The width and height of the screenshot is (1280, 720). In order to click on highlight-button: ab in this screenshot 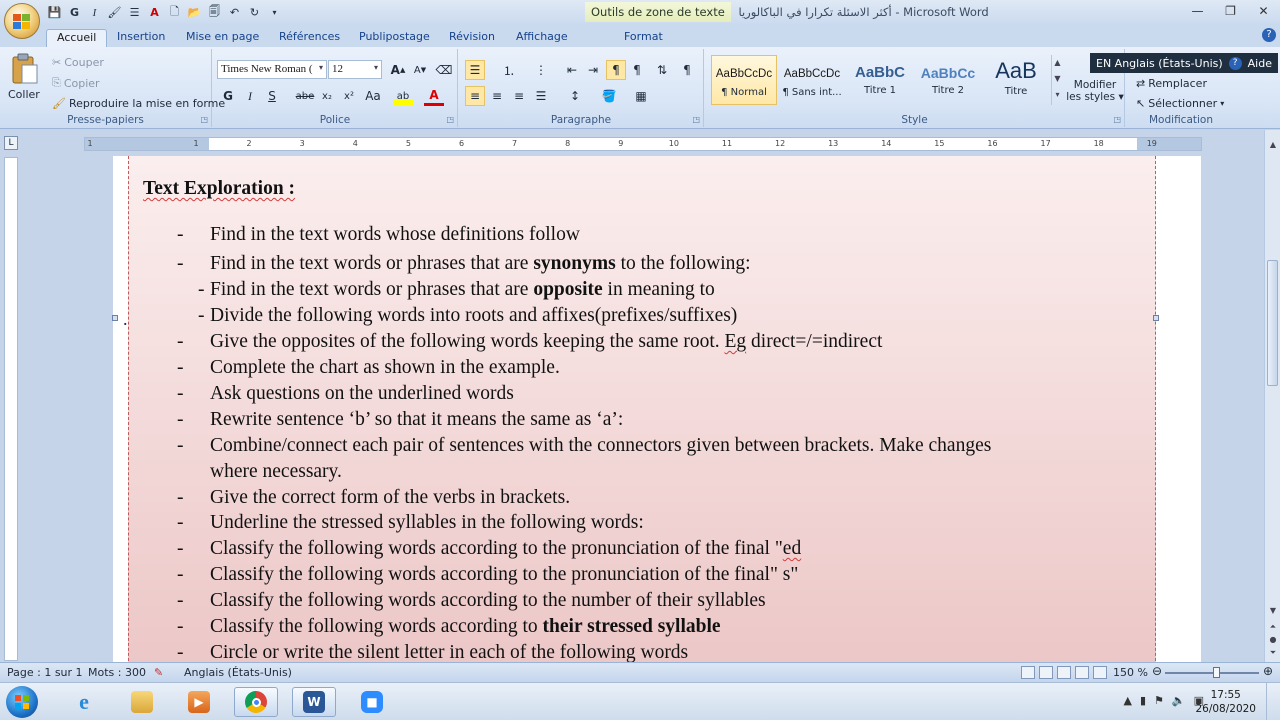, I will do `click(403, 96)`.